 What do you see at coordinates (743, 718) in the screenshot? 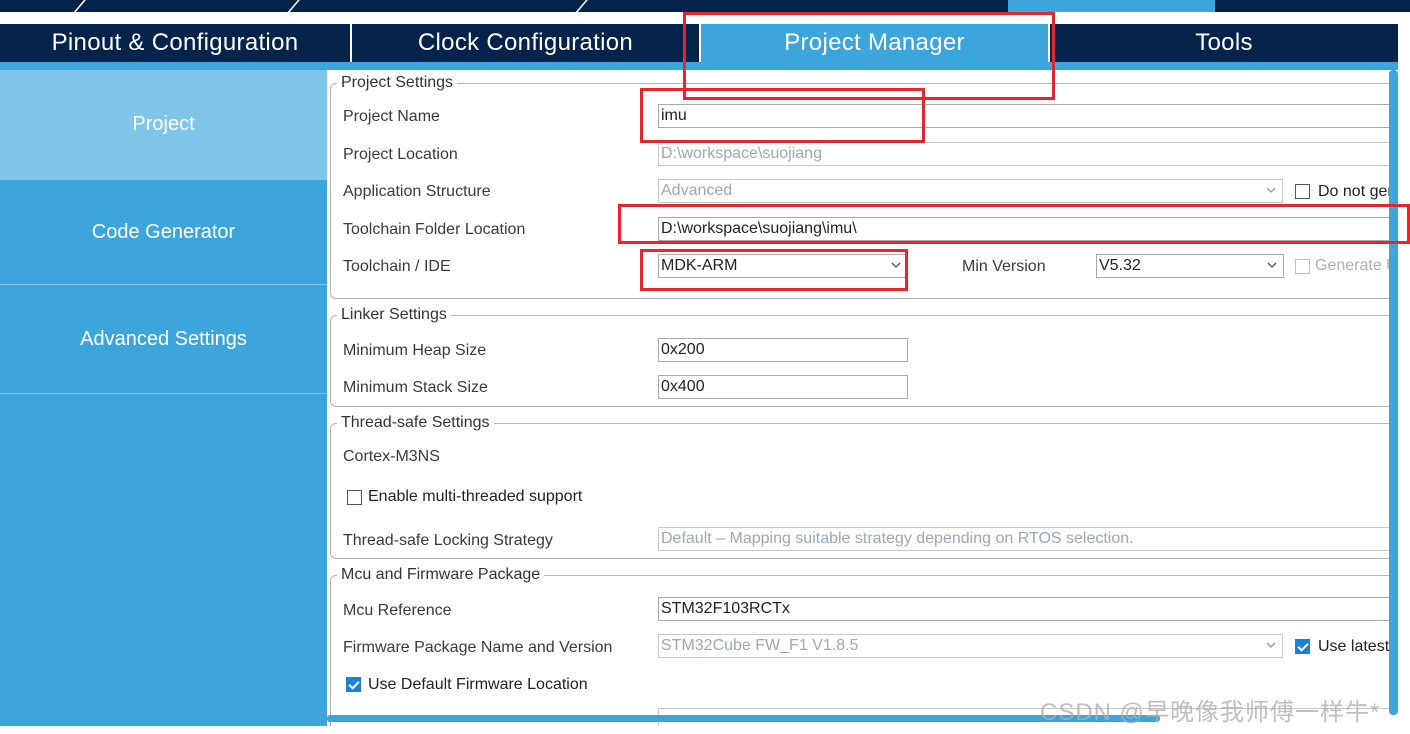
I see `horizontal-scrollbar` at bounding box center [743, 718].